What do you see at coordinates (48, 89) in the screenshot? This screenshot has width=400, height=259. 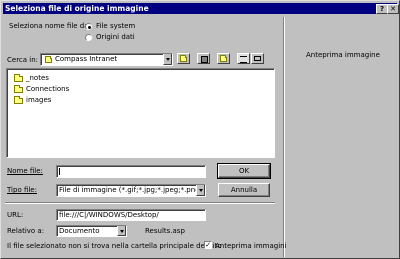 I see `file-name: Connections` at bounding box center [48, 89].